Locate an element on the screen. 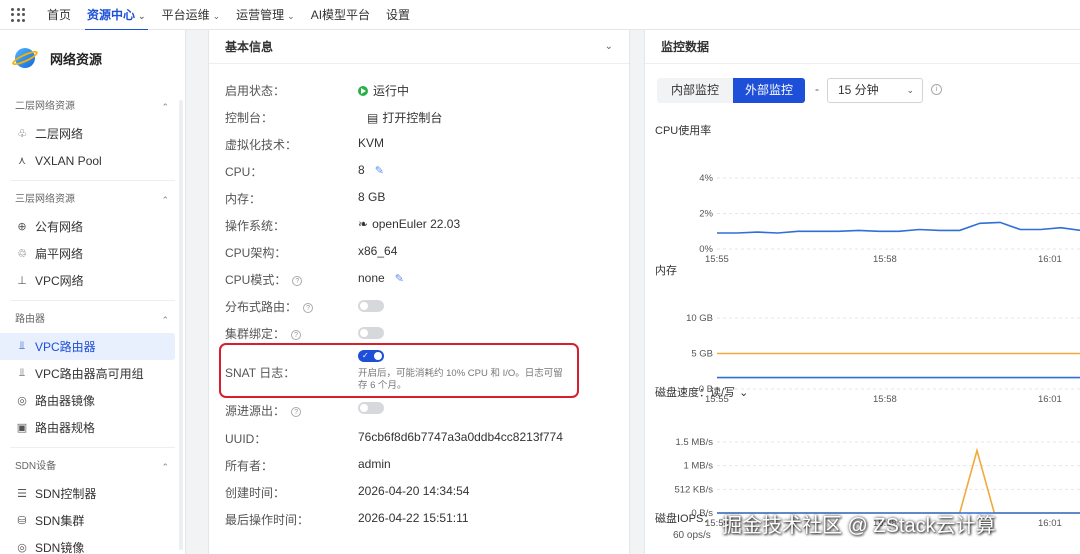 The width and height of the screenshot is (1080, 554). x-tick-label: 15:58 is located at coordinates (885, 259).